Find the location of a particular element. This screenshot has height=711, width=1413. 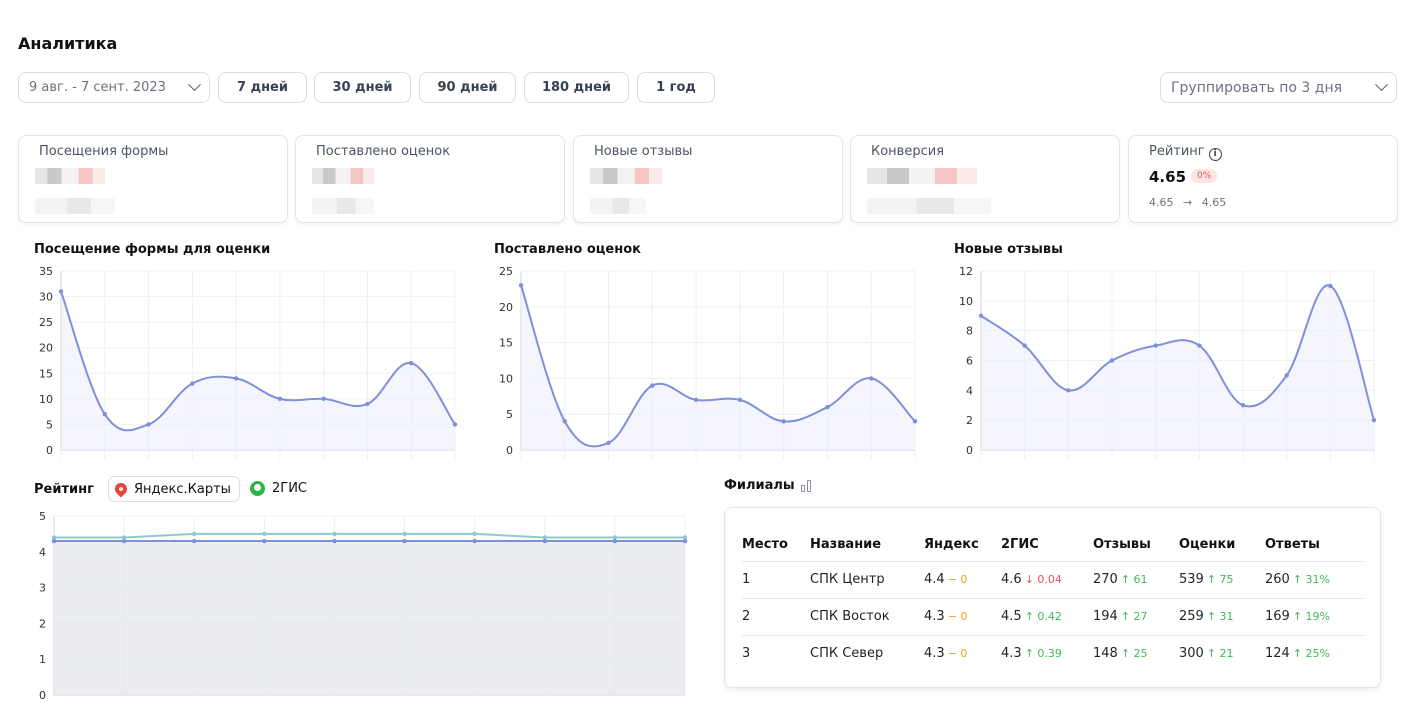

cell-ratings: 539 ↑ 75 is located at coordinates (1222, 580).